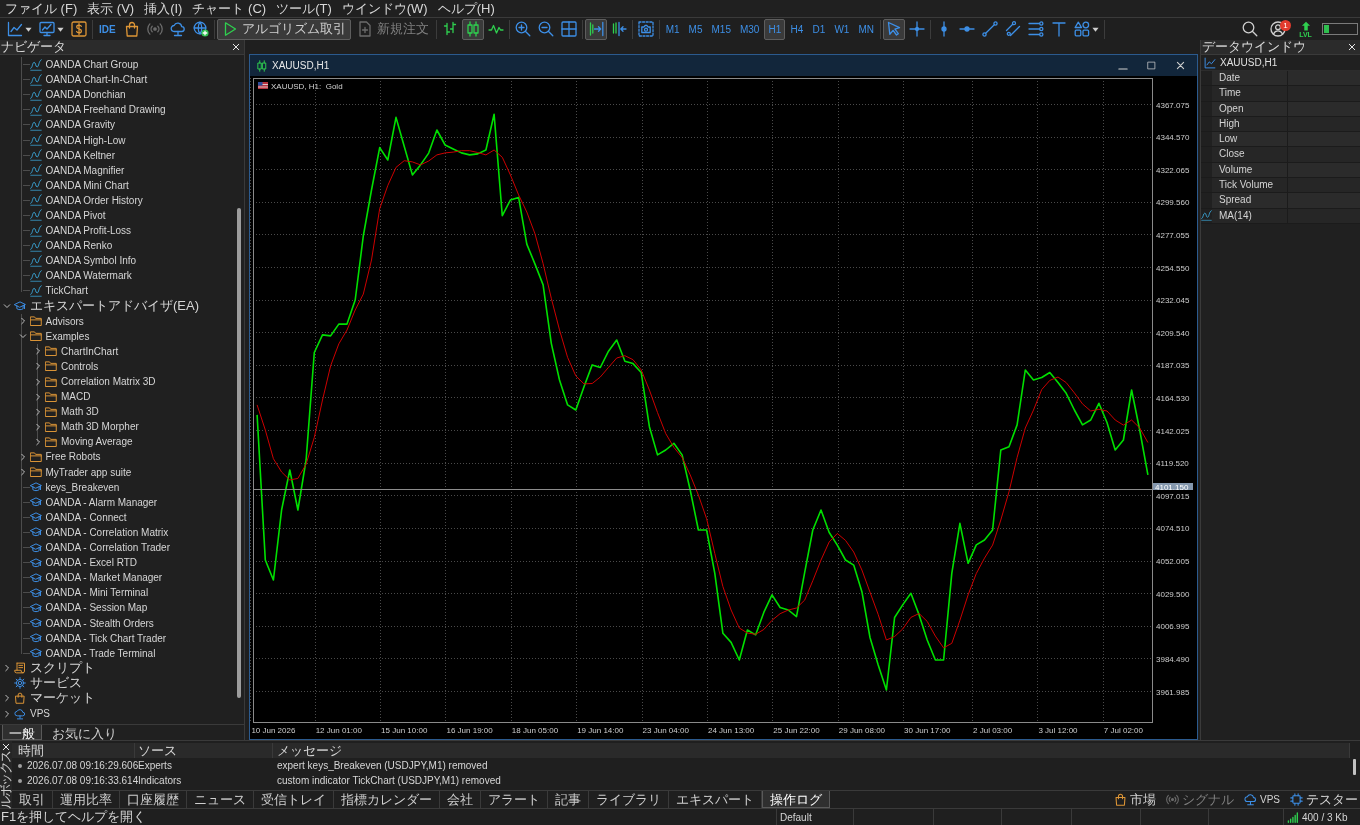 The image size is (1360, 825). What do you see at coordinates (163, 8) in the screenshot?
I see `menu-item: 挿入(I)` at bounding box center [163, 8].